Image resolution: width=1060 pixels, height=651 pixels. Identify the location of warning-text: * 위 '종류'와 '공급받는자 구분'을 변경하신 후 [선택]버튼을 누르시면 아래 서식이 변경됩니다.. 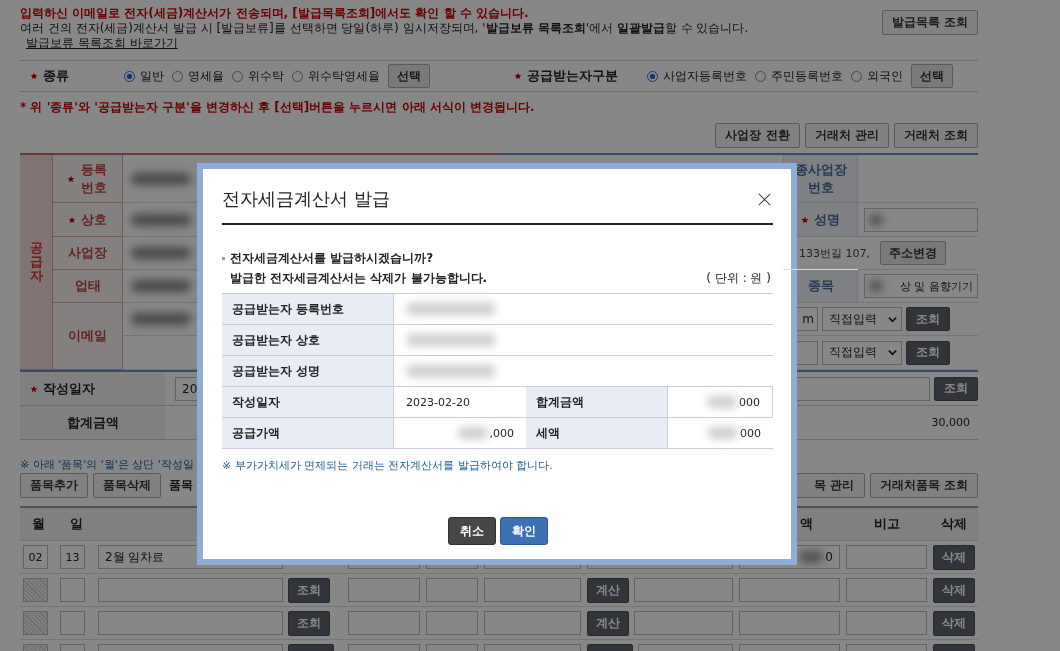
(278, 107).